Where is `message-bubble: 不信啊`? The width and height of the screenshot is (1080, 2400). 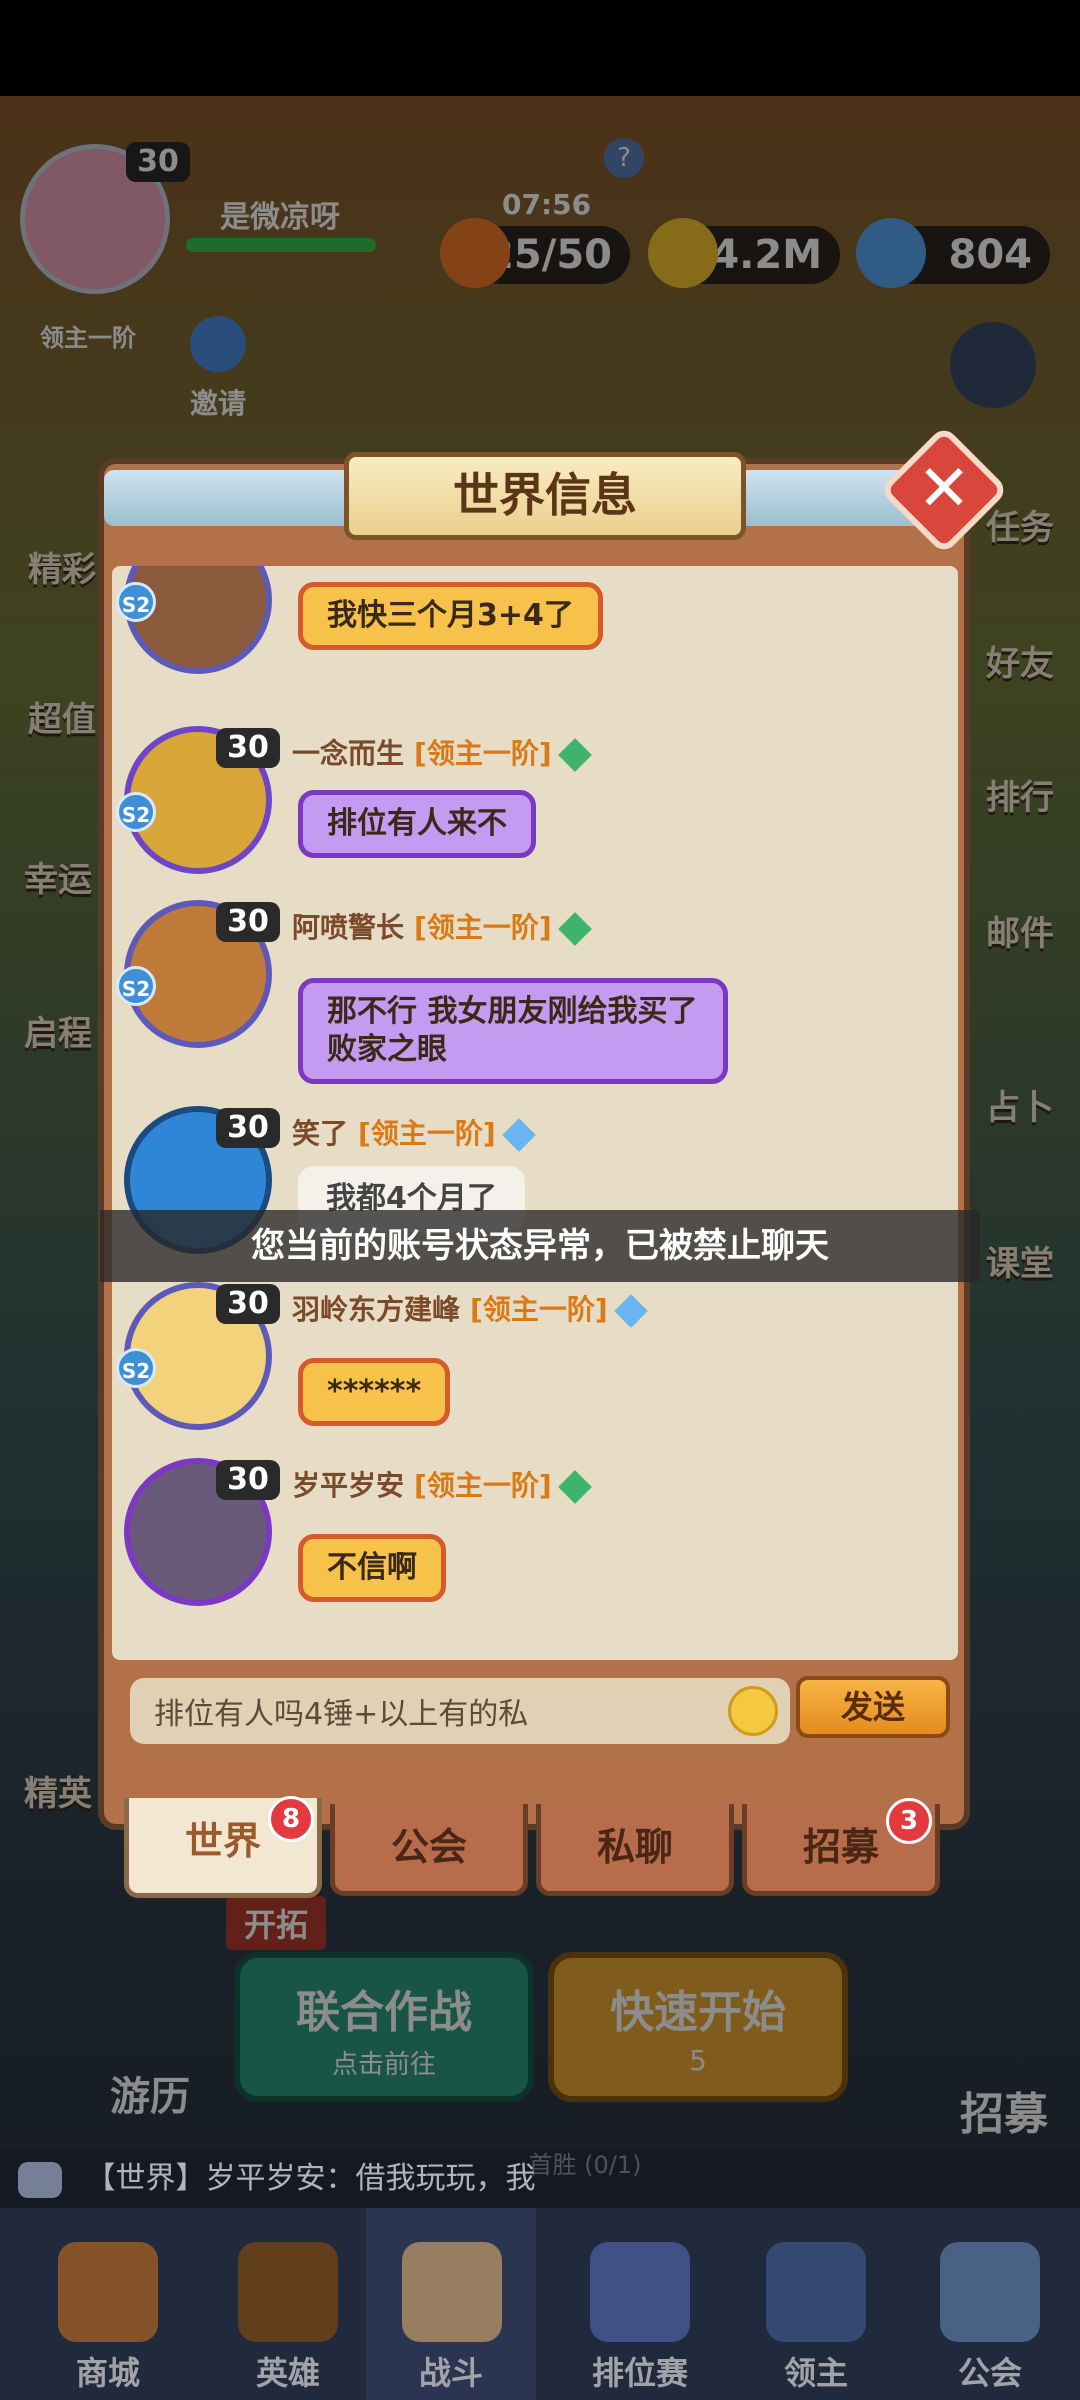 message-bubble: 不信啊 is located at coordinates (372, 1568).